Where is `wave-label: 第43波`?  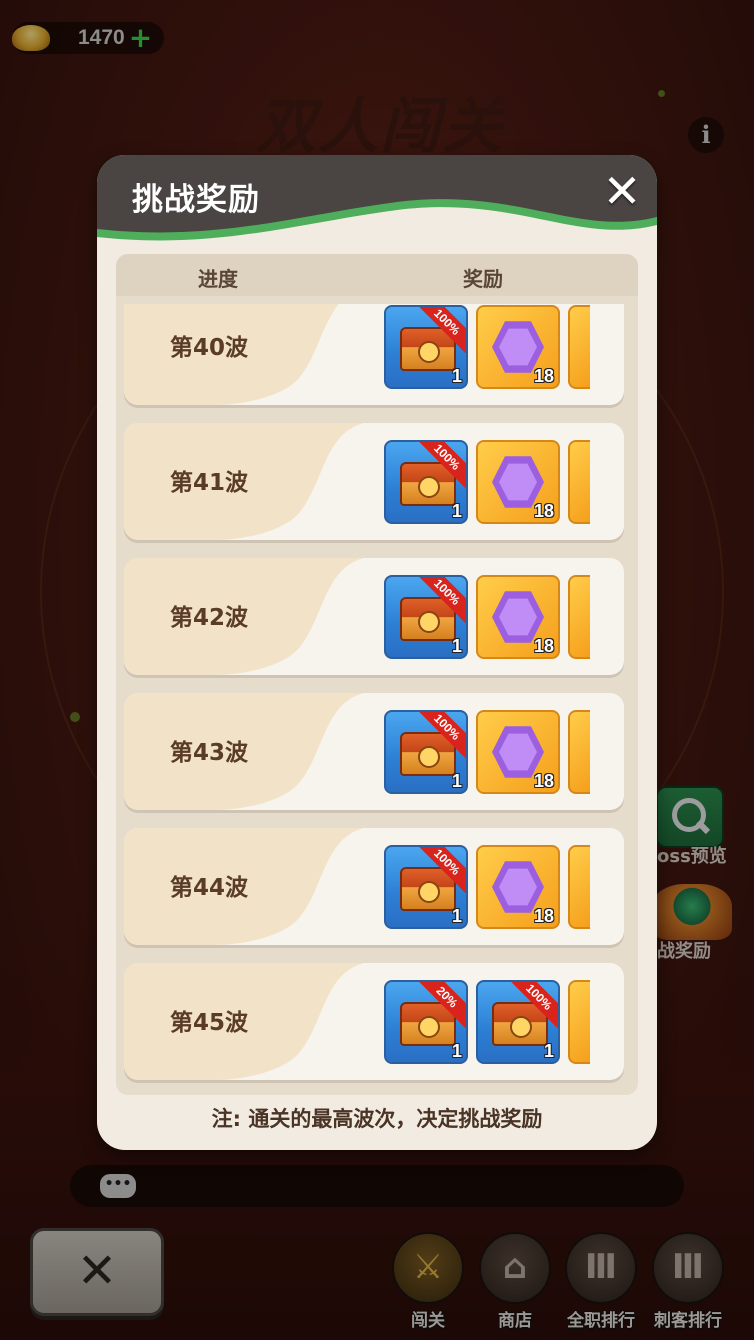 wave-label: 第43波 is located at coordinates (209, 753).